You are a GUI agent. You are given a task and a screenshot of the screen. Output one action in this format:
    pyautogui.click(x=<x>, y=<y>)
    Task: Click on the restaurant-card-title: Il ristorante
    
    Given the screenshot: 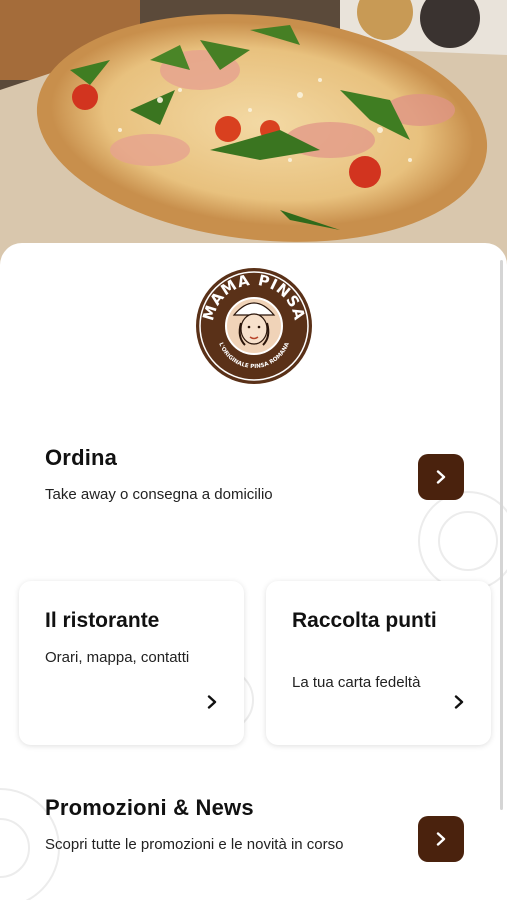 What is the action you would take?
    pyautogui.click(x=102, y=620)
    